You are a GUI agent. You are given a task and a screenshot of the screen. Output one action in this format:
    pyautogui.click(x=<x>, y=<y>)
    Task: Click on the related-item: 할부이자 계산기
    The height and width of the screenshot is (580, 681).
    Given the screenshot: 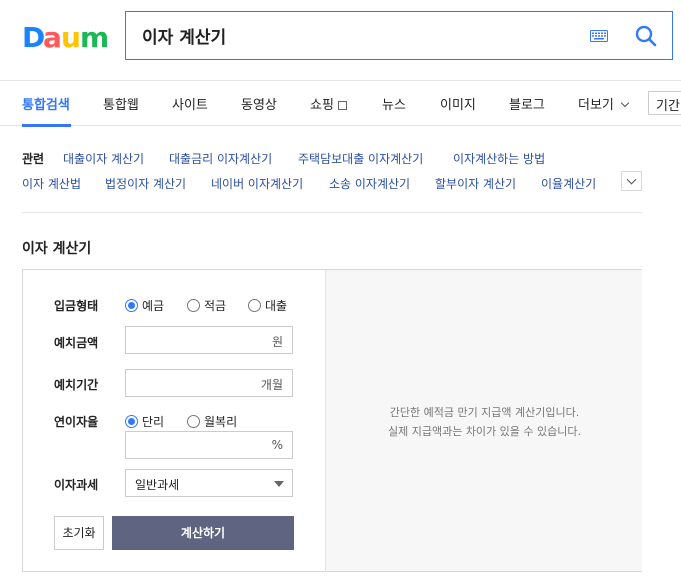 What is the action you would take?
    pyautogui.click(x=475, y=183)
    